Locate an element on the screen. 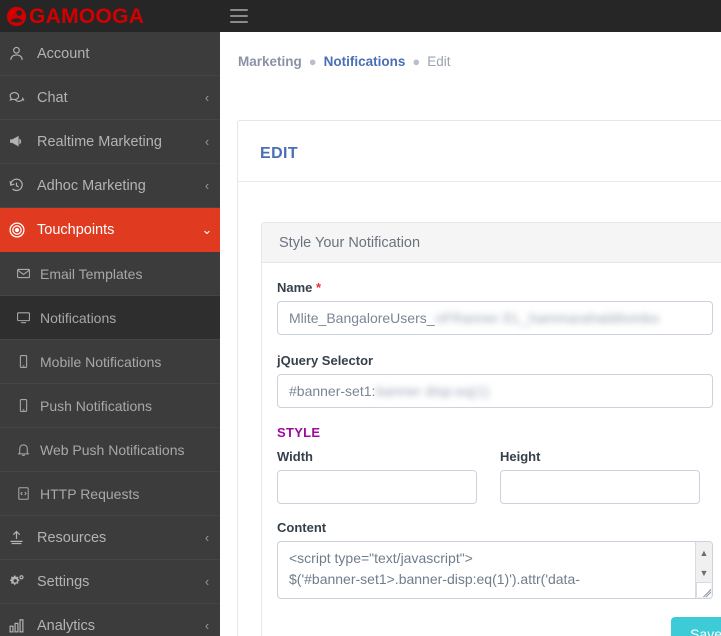 This screenshot has height=636, width=721. height-input is located at coordinates (600, 487).